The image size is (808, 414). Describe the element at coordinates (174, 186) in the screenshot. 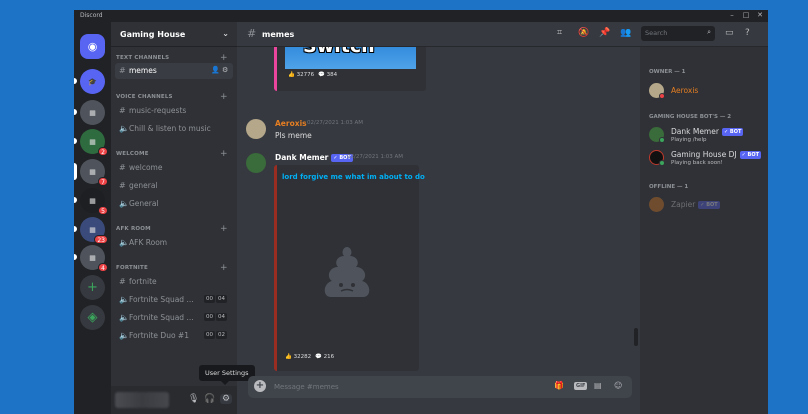

I see `channel-general-text: # general` at that location.